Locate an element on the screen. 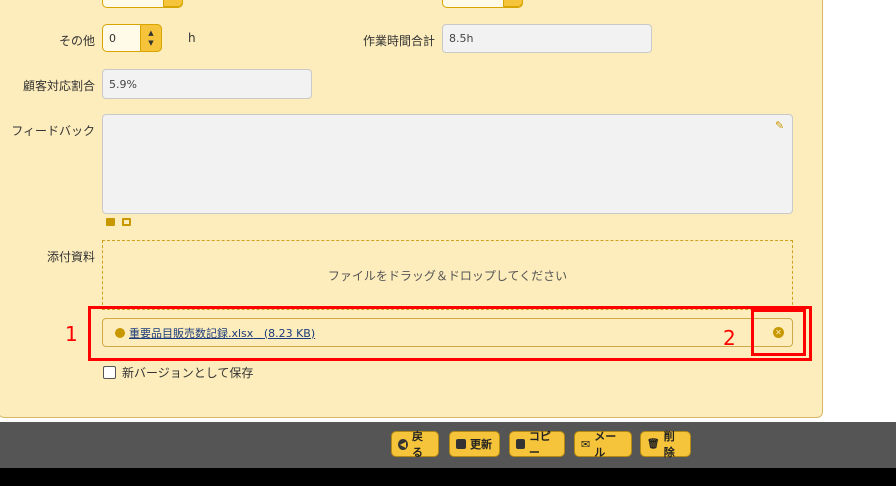  top-left-stepper-stub: ▼ is located at coordinates (142, 4).